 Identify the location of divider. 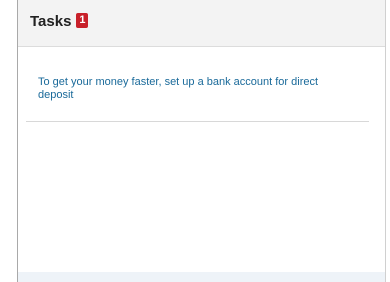
(197, 121).